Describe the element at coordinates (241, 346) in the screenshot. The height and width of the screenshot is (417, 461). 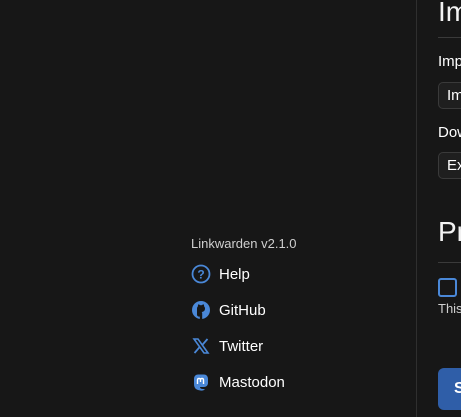
I see `twitter-label: Twitter` at that location.